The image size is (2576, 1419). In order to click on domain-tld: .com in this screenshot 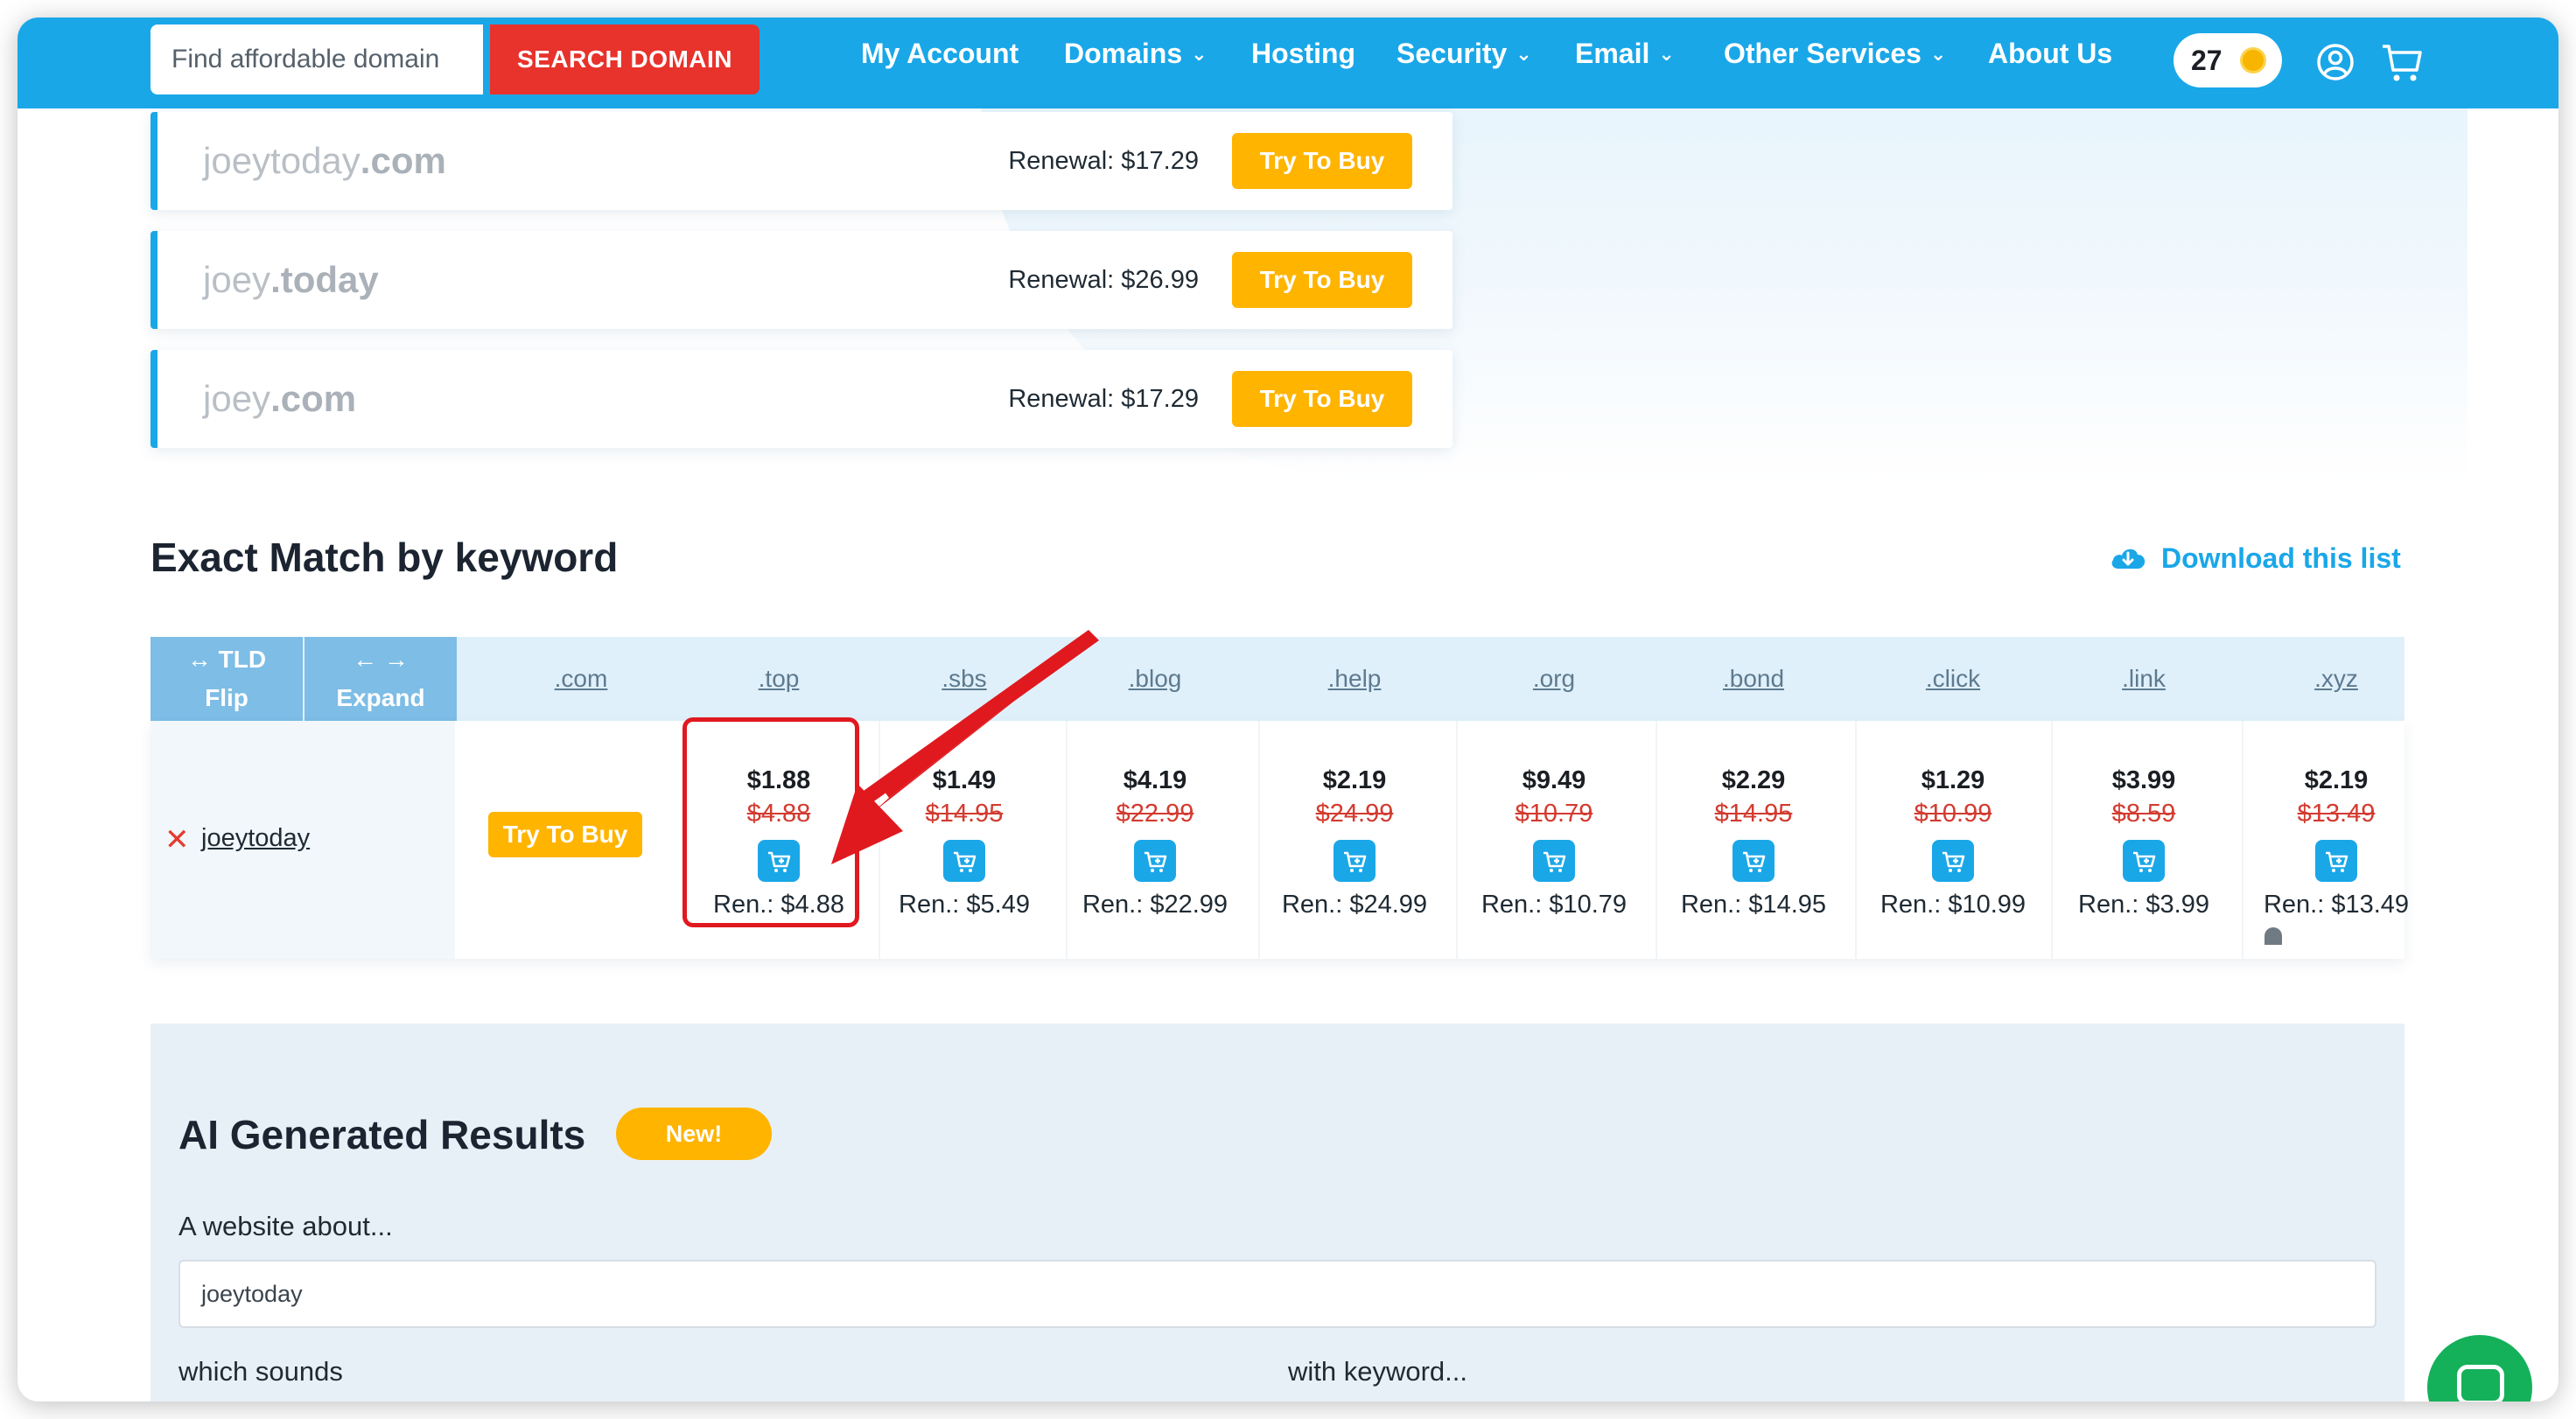, I will do `click(403, 160)`.